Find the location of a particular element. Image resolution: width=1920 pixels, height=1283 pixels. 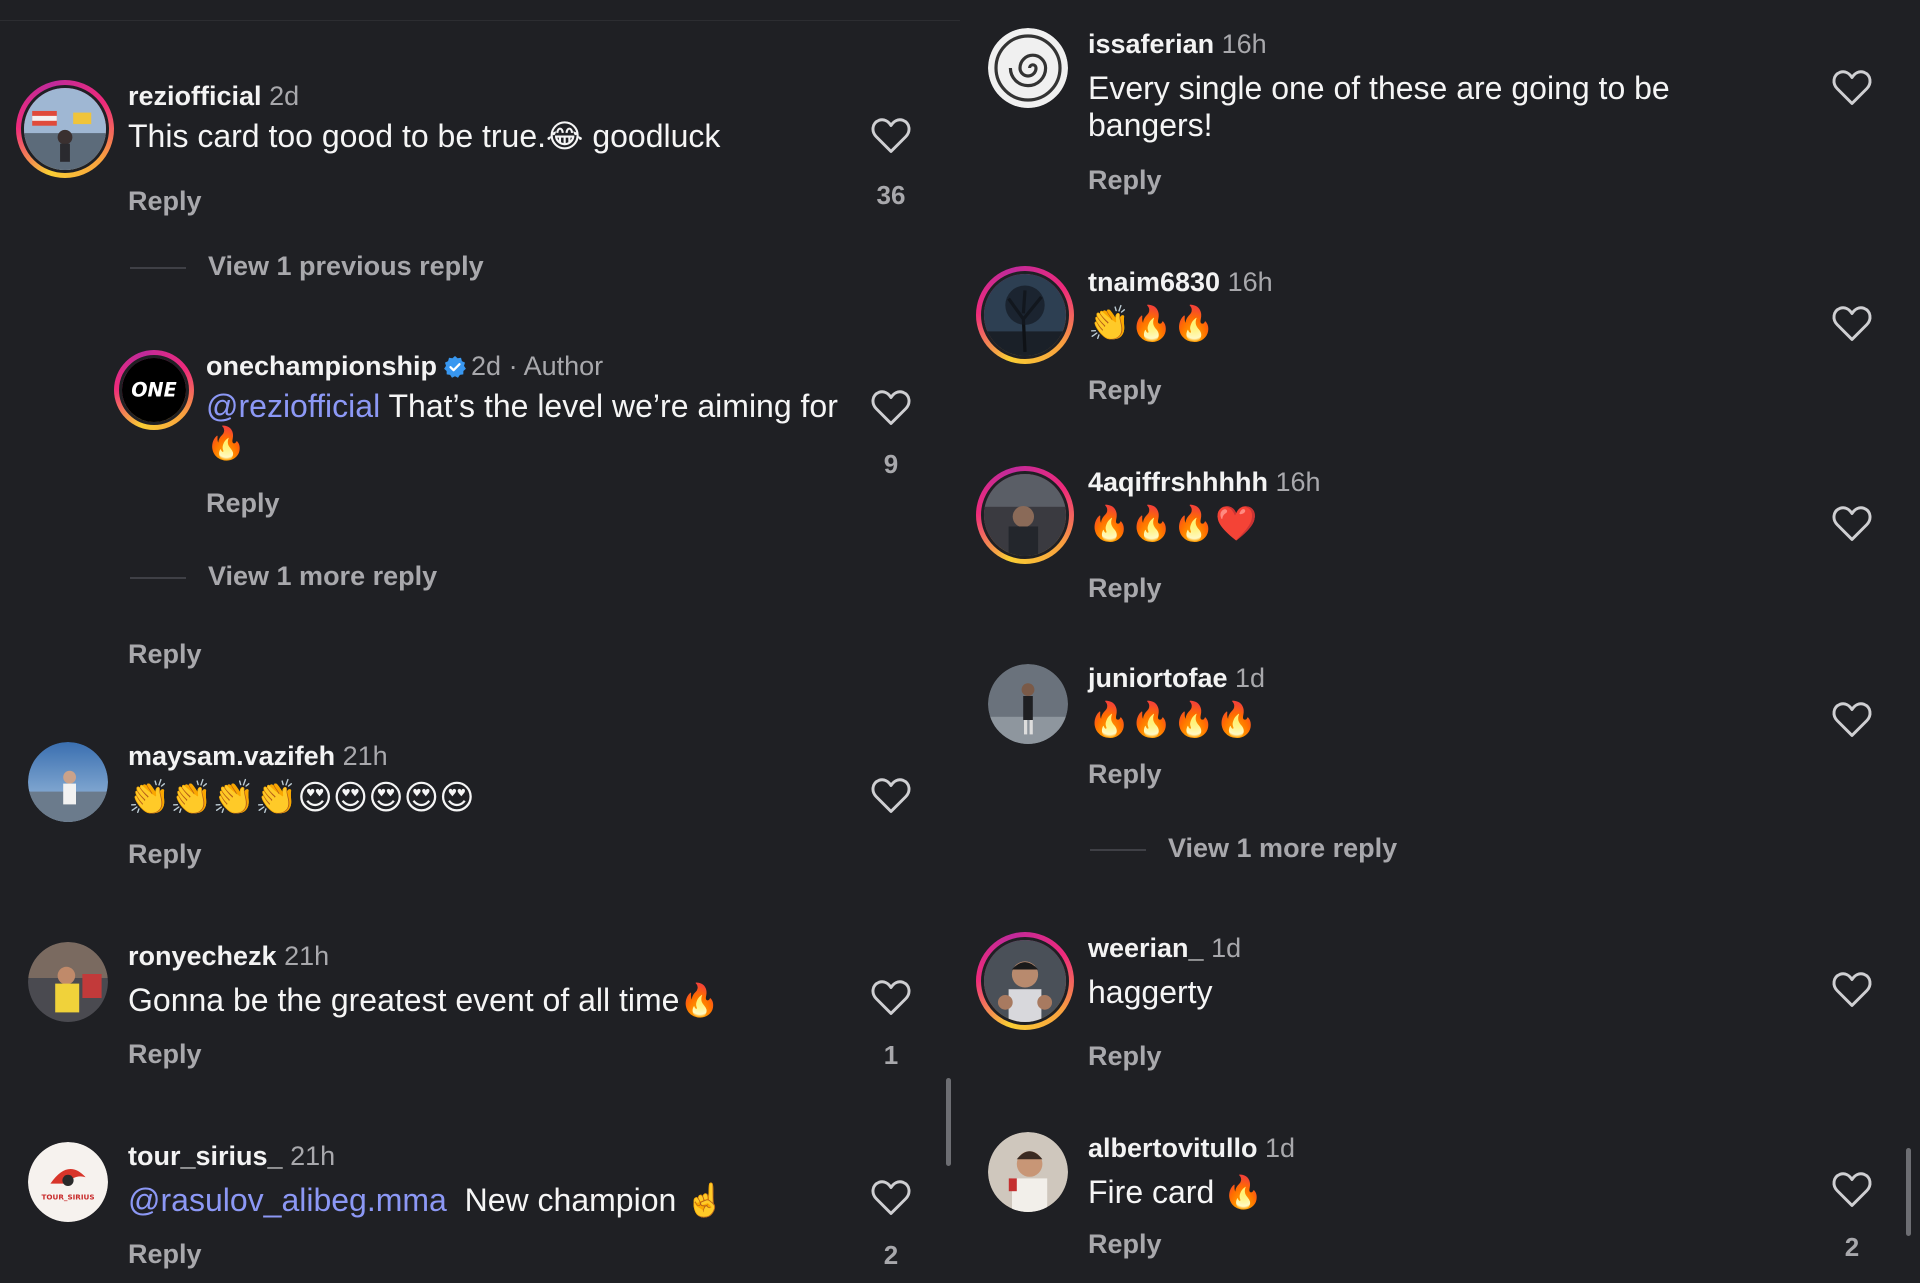

verified-badge-icon is located at coordinates (455, 367).